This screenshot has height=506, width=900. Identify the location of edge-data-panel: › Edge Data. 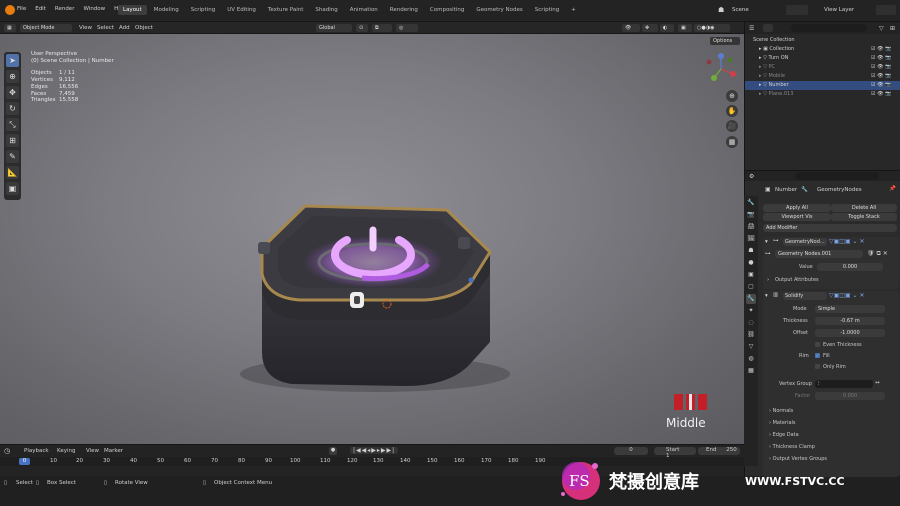
(784, 435).